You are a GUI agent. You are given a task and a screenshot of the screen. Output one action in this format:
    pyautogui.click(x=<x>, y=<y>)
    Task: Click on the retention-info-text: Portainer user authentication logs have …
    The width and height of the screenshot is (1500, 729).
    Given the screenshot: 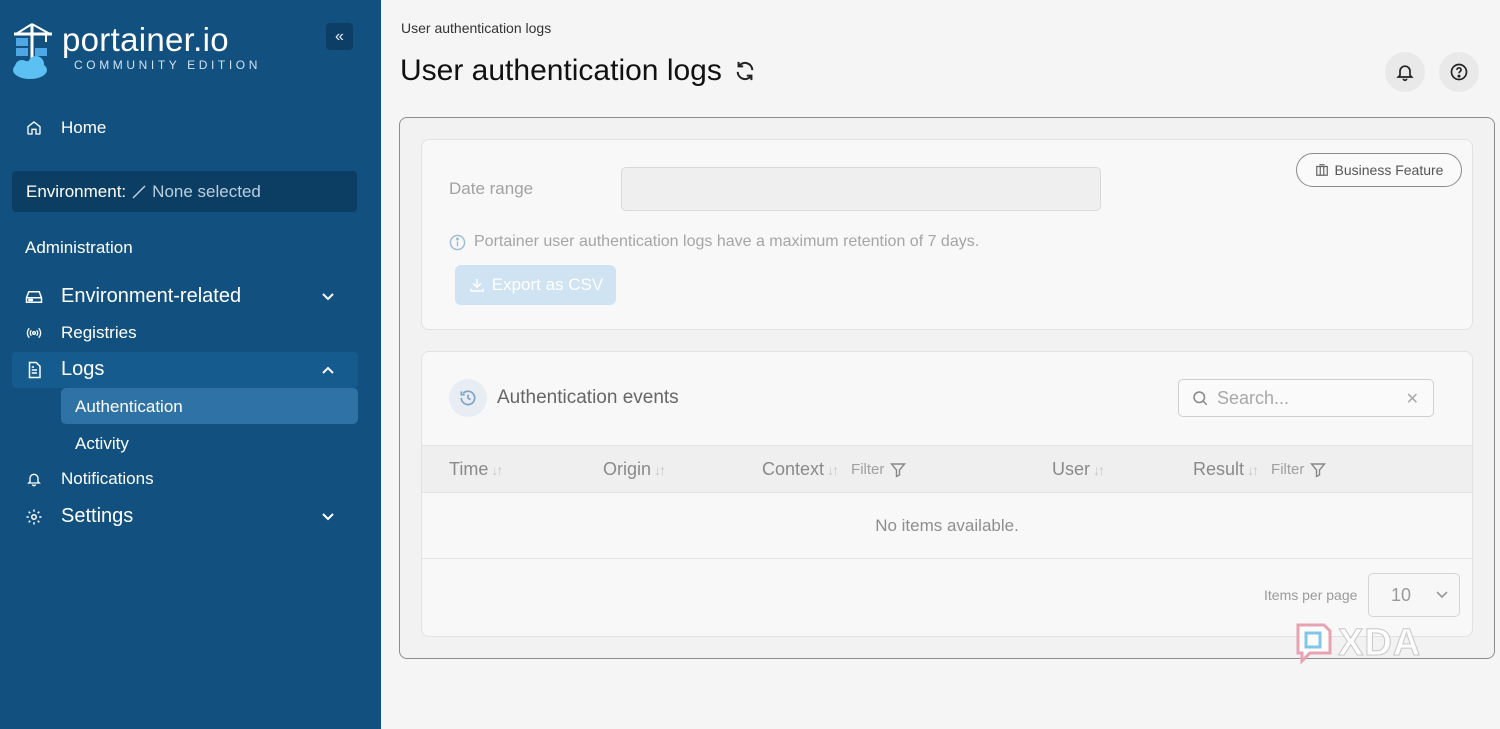 What is the action you would take?
    pyautogui.click(x=727, y=241)
    